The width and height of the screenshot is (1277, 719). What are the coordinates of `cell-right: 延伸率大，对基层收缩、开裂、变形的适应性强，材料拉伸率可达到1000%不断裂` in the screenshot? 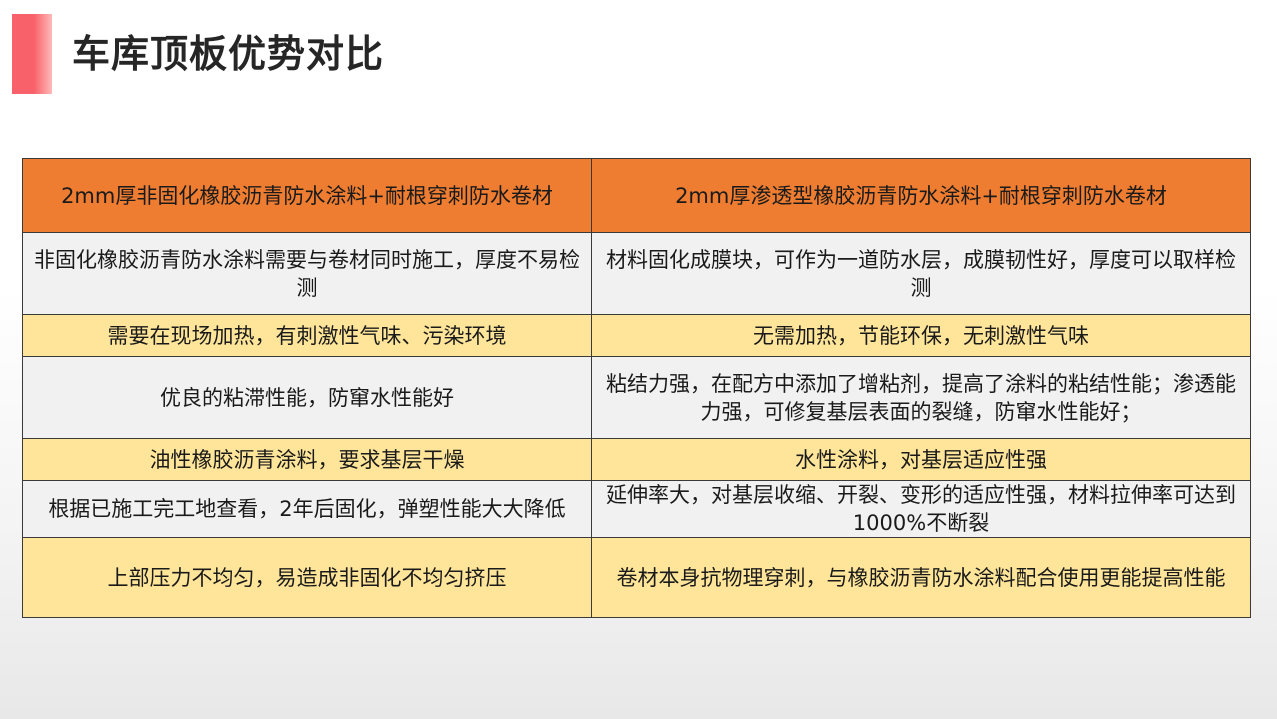 It's located at (921, 509).